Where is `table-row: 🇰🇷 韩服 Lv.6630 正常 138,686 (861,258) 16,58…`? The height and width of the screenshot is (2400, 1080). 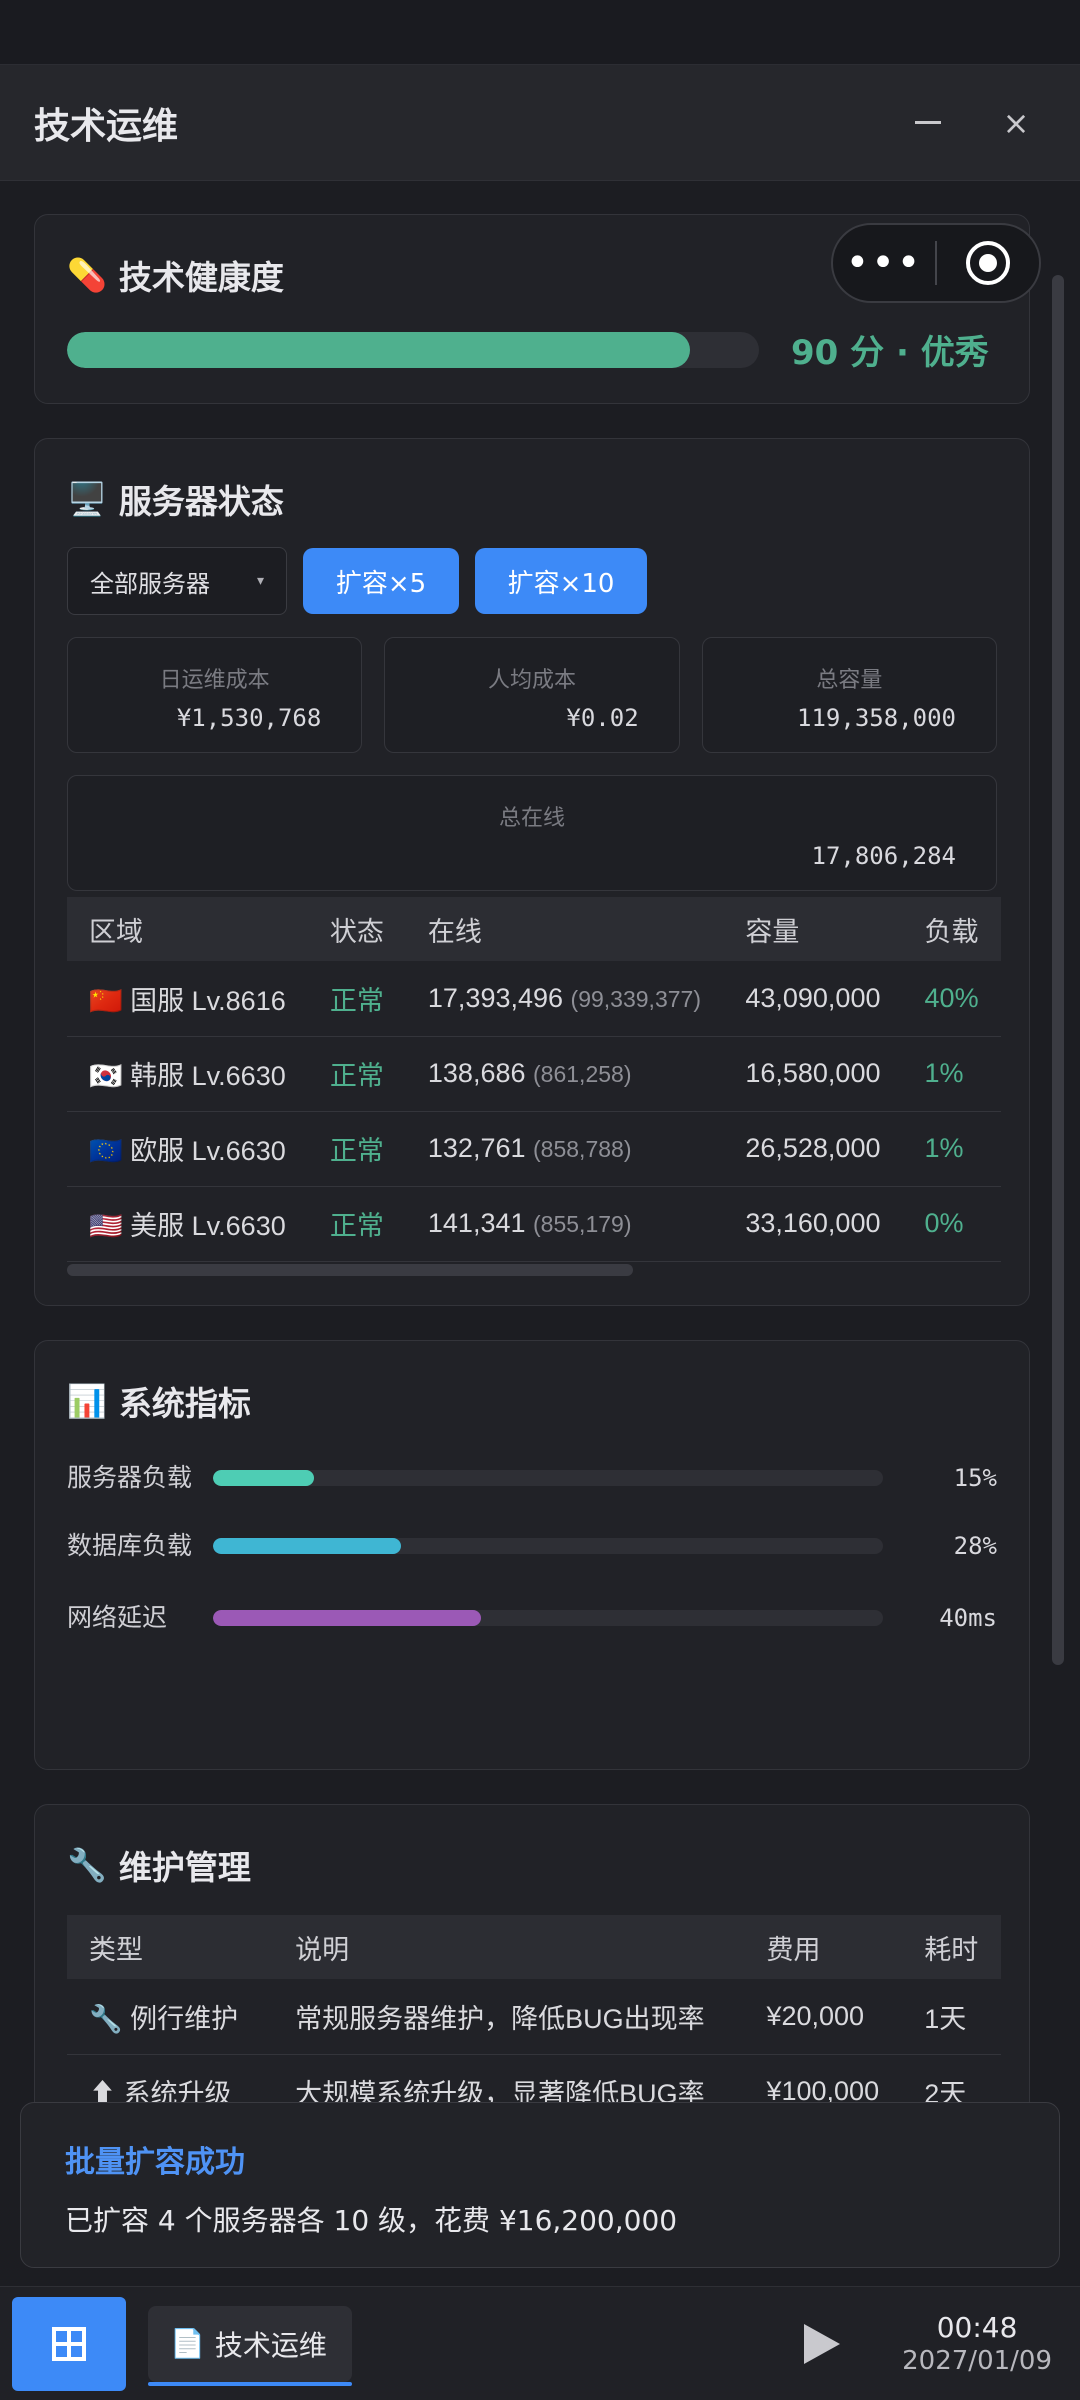
table-row: 🇰🇷 韩服 Lv.6630 正常 138,686 (861,258) 16,58… is located at coordinates (534, 1074).